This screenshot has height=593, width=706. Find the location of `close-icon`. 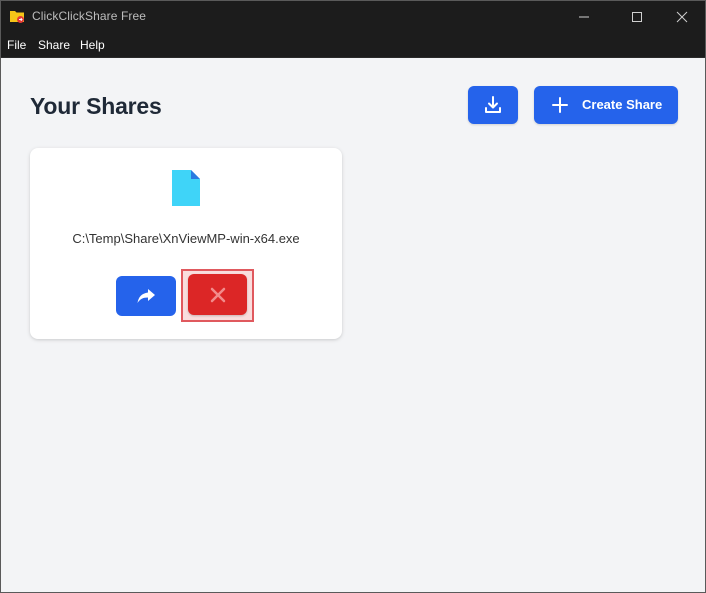

close-icon is located at coordinates (682, 16).